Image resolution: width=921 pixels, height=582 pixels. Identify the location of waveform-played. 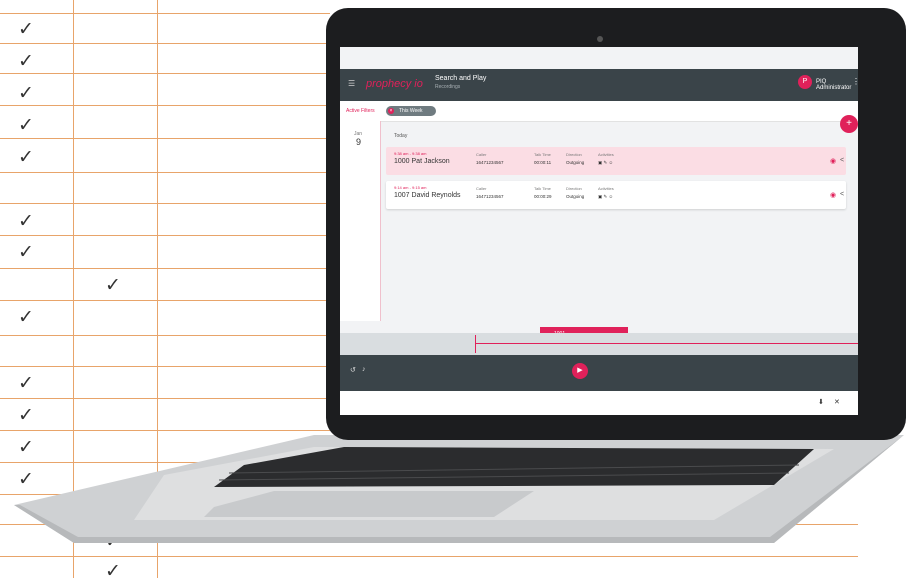
(666, 343).